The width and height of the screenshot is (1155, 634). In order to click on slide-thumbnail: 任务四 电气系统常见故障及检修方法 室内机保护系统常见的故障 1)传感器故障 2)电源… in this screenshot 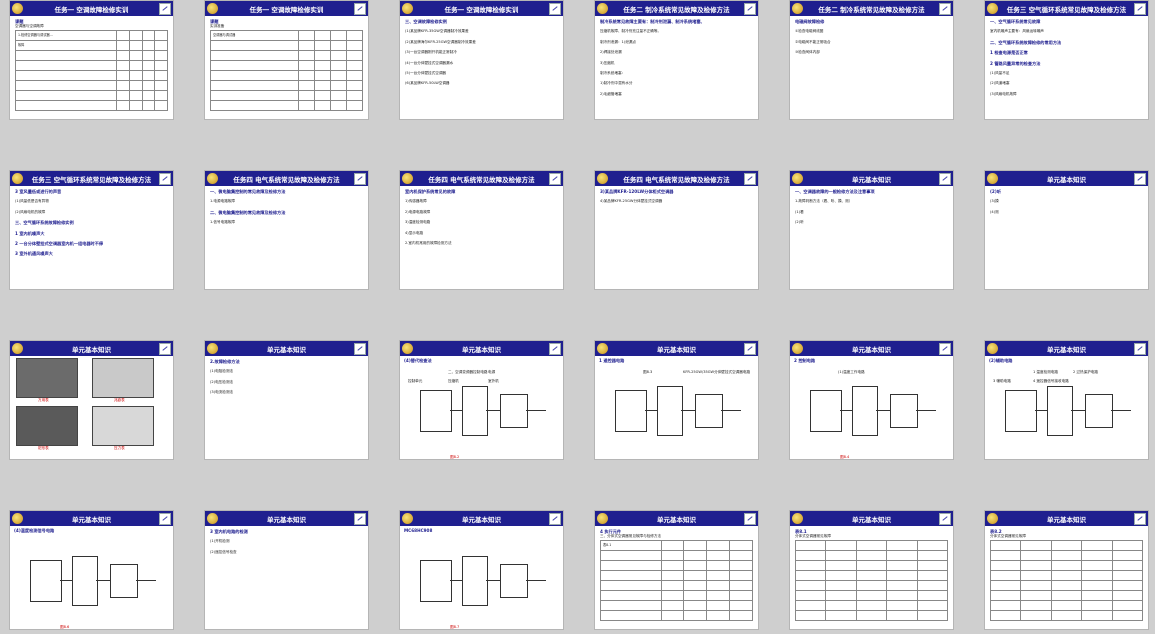, I will do `click(481, 230)`.